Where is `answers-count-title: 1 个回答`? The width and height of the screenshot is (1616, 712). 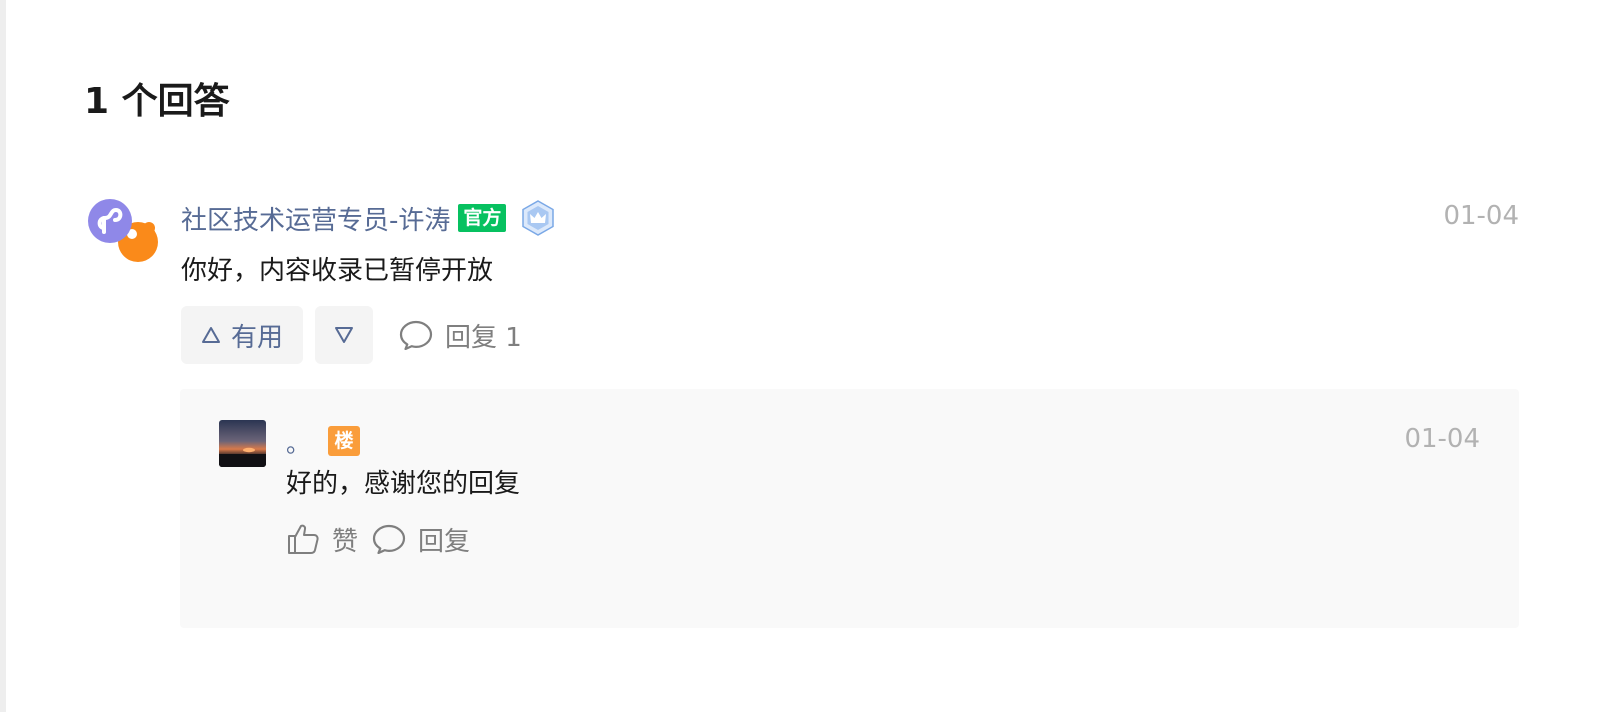
answers-count-title: 1 个回答 is located at coordinates (157, 101).